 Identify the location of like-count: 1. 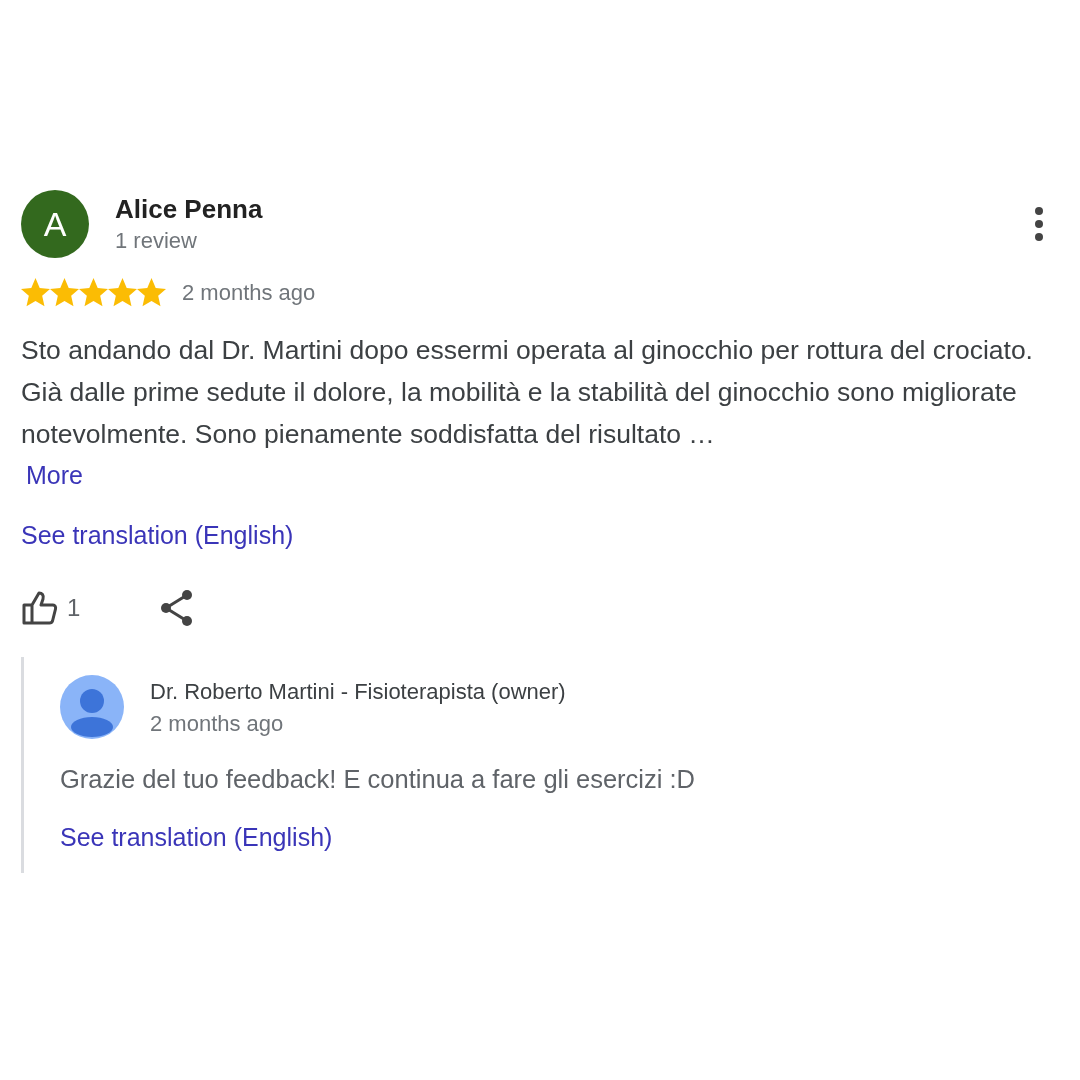
(74, 608).